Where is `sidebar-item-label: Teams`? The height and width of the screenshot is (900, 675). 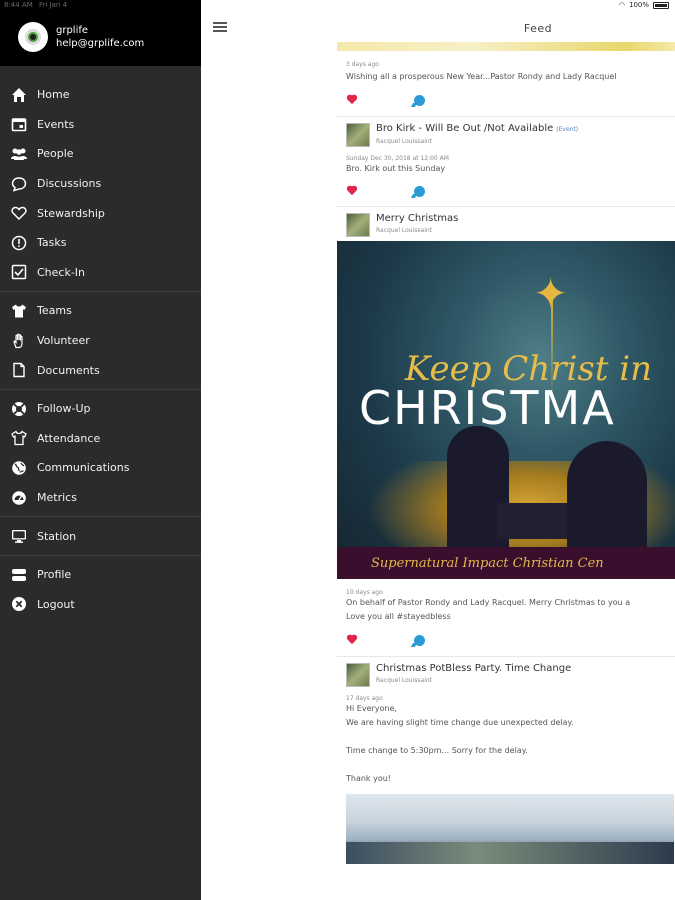
sidebar-item-label: Teams is located at coordinates (54, 311).